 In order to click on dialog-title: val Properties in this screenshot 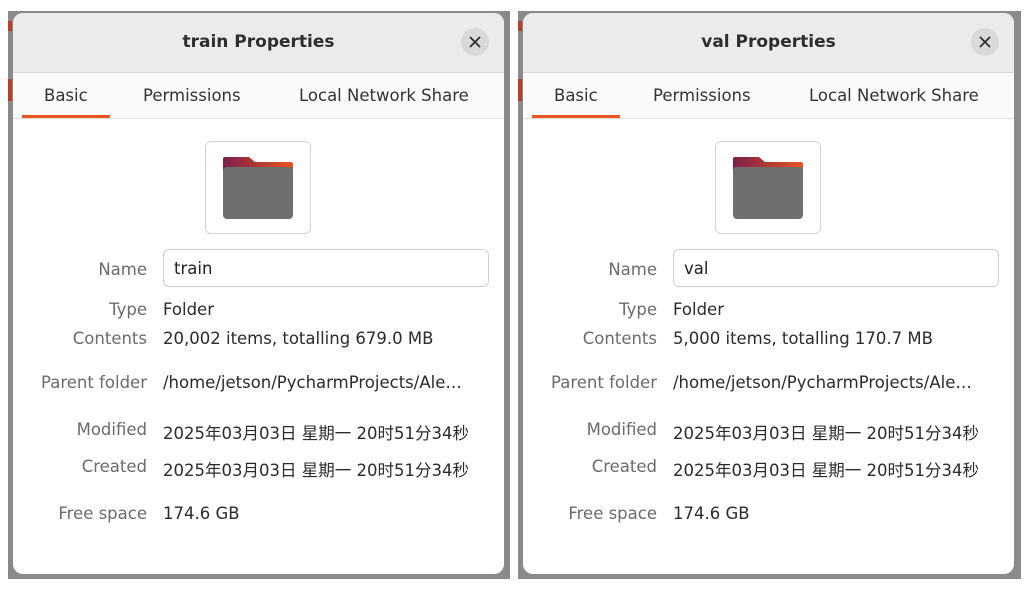, I will do `click(768, 42)`.